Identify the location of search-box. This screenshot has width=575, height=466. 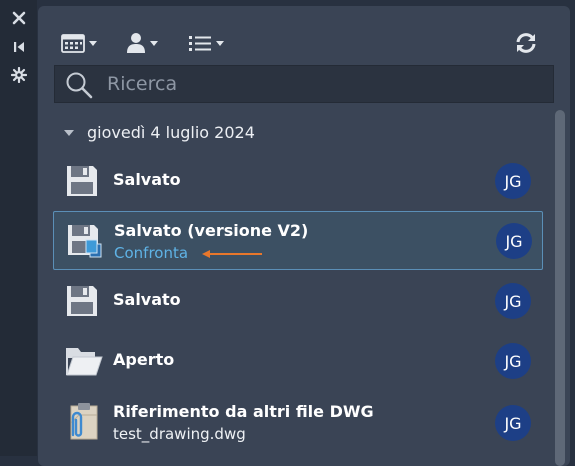
(304, 84).